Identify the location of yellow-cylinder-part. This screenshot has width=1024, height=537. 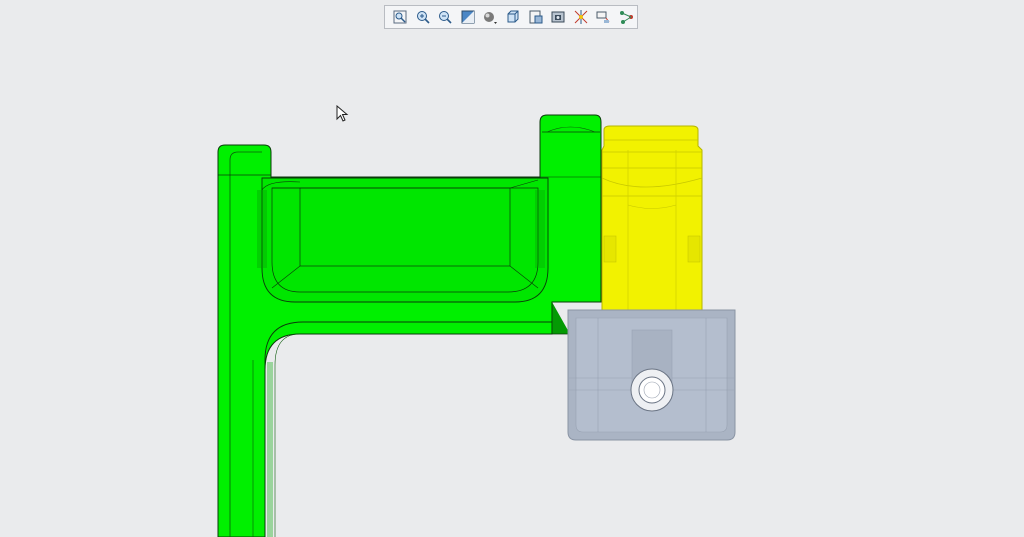
(652, 218).